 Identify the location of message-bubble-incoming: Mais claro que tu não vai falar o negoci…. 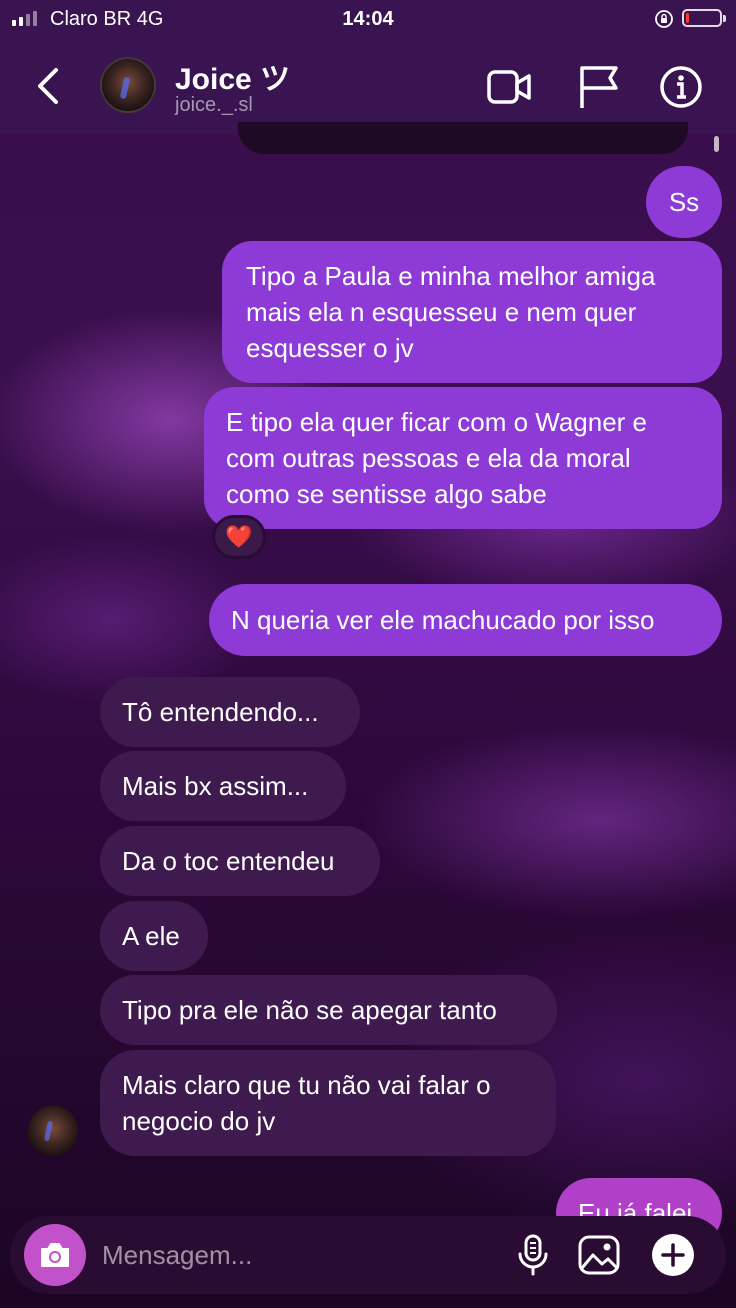
(328, 1103).